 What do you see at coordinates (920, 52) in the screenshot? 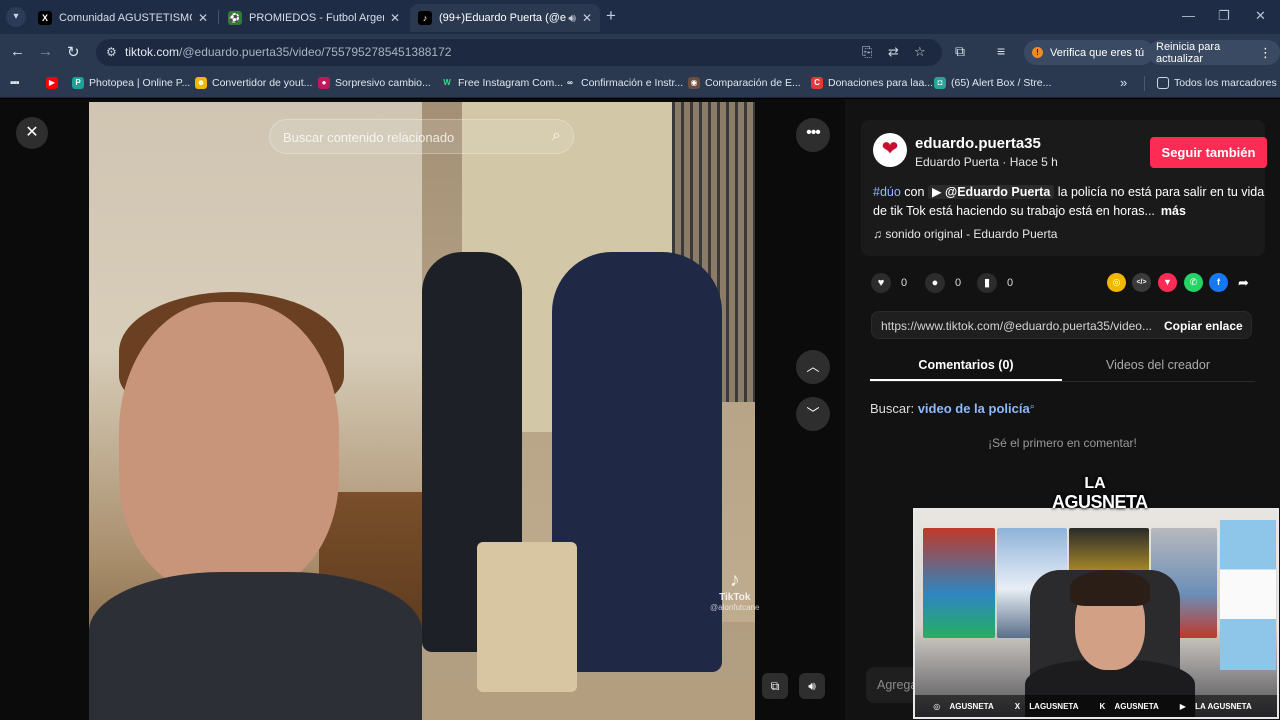
I see `bookmark-star-icon: ☆` at bounding box center [920, 52].